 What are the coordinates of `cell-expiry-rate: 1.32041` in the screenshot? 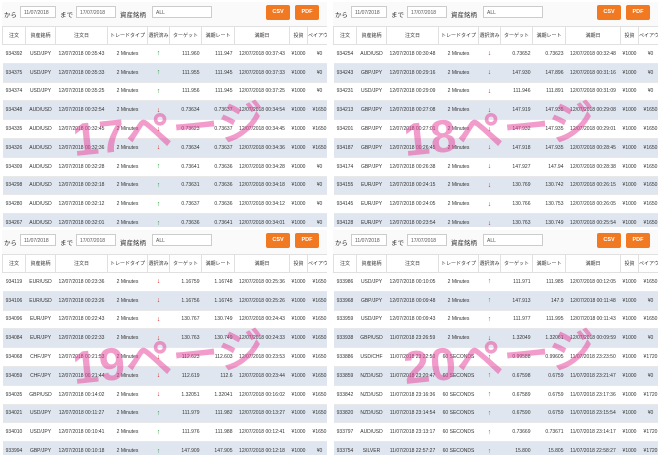 It's located at (218, 395).